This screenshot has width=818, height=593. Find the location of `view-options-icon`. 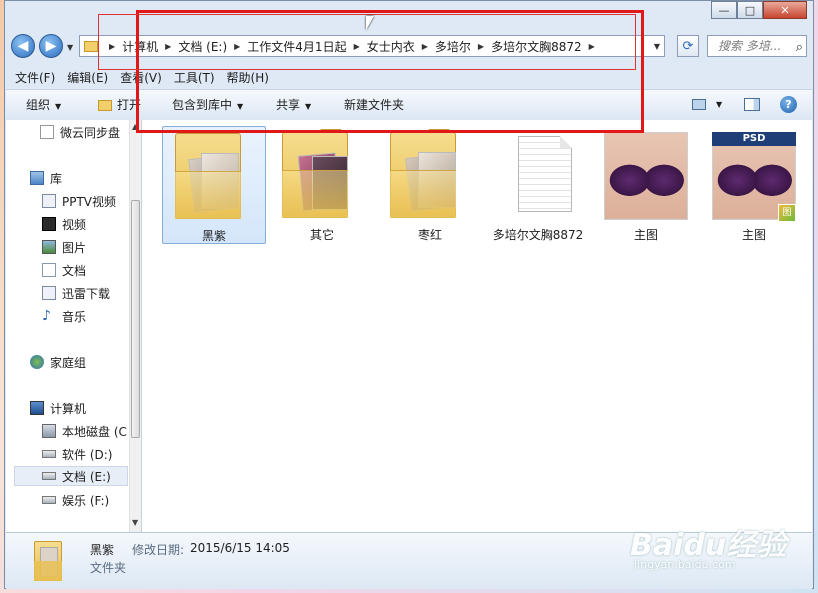

view-options-icon is located at coordinates (699, 104).